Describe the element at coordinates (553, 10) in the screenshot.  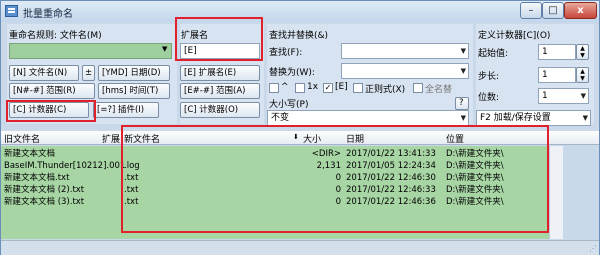
I see `maximize-button: □` at that location.